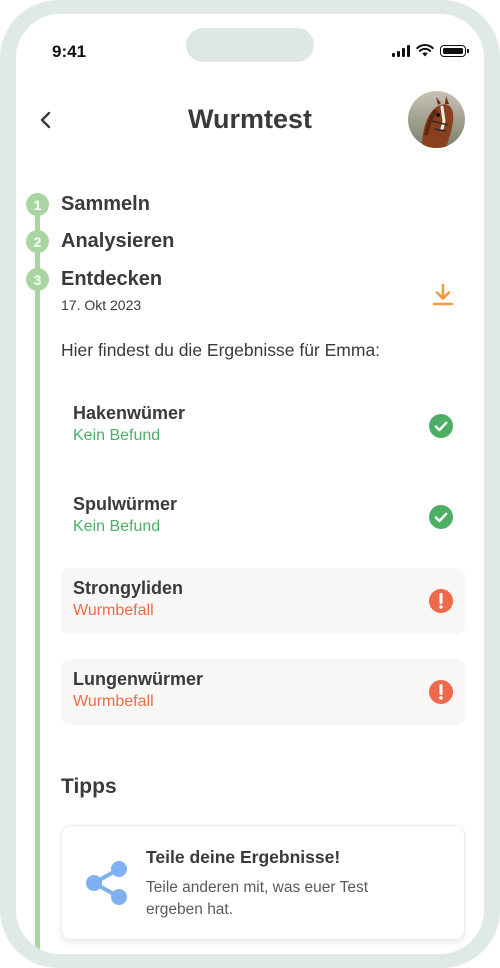 The width and height of the screenshot is (500, 968). Describe the element at coordinates (118, 241) in the screenshot. I see `step-label: Analysieren` at that location.